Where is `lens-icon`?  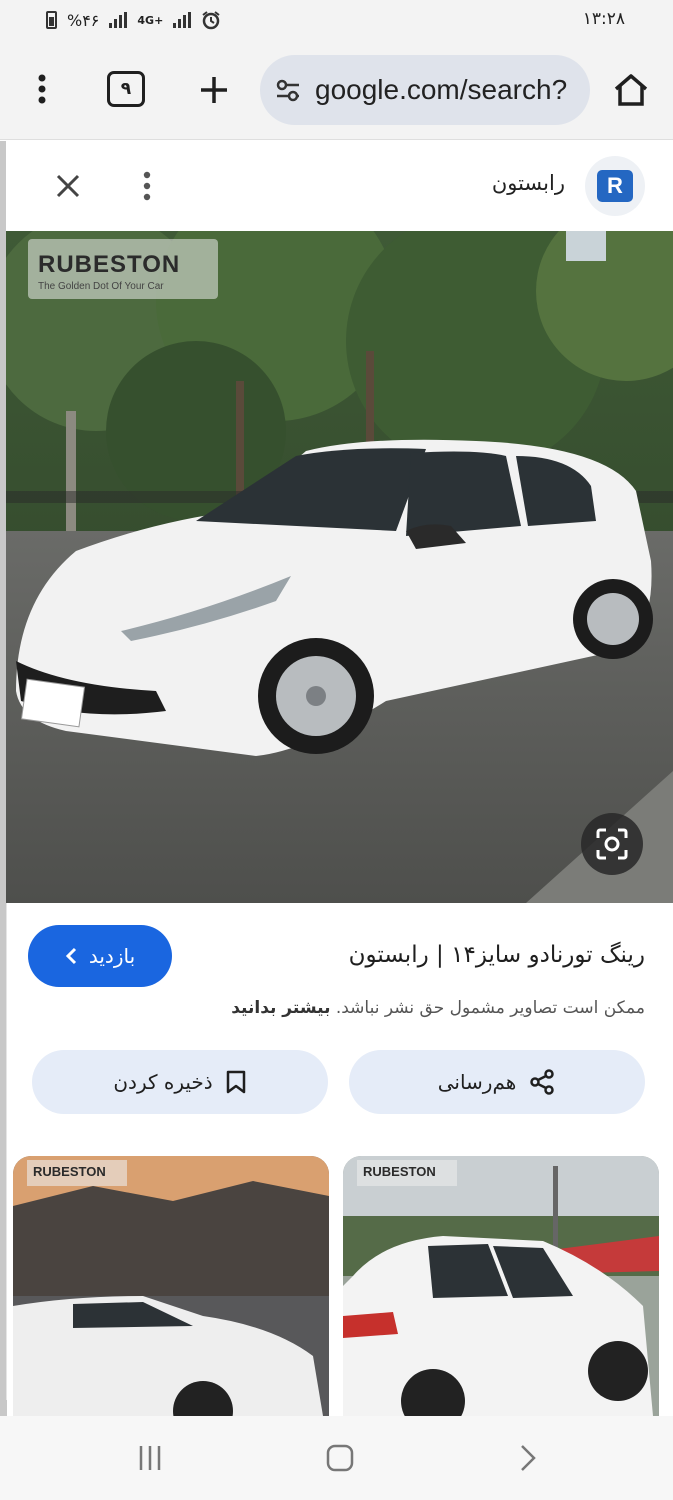
lens-icon is located at coordinates (612, 844).